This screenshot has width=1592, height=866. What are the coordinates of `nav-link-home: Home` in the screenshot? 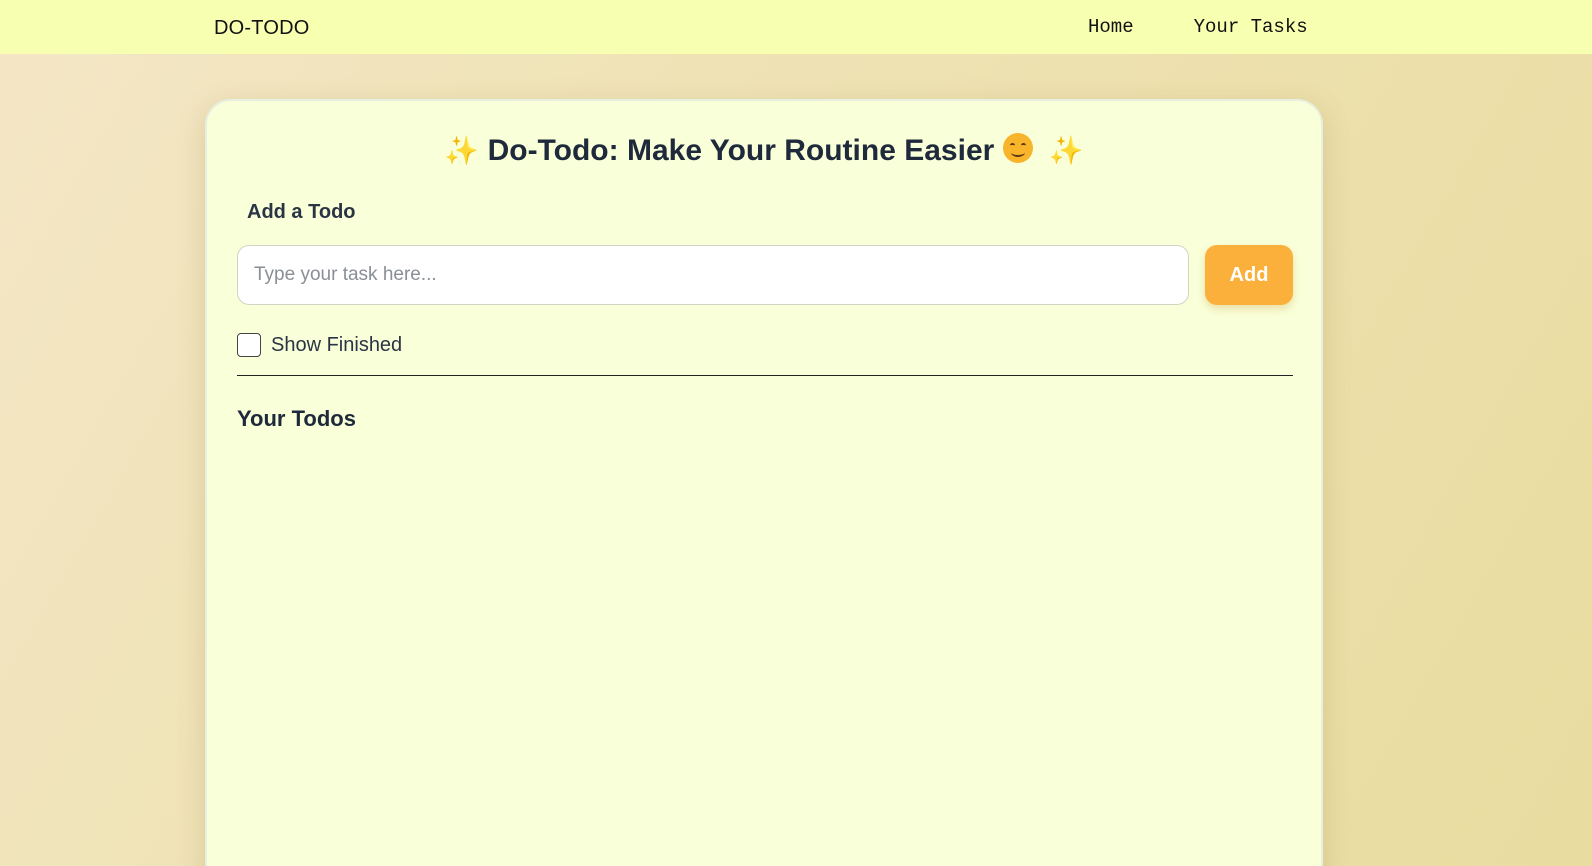 It's located at (1111, 27).